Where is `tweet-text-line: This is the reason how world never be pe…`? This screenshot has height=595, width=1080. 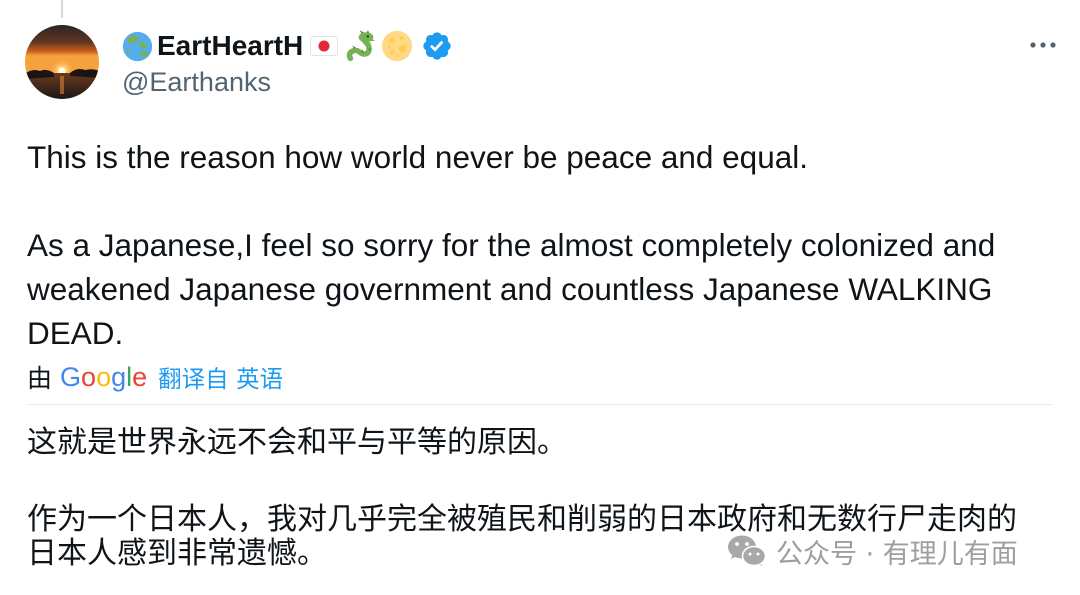 tweet-text-line: This is the reason how world never be pe… is located at coordinates (417, 157).